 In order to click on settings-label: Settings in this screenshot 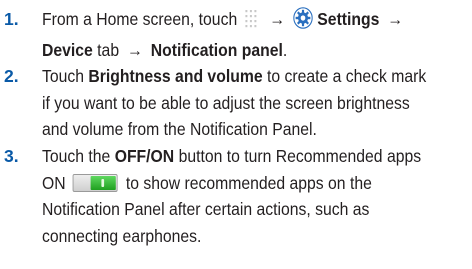, I will do `click(348, 19)`.